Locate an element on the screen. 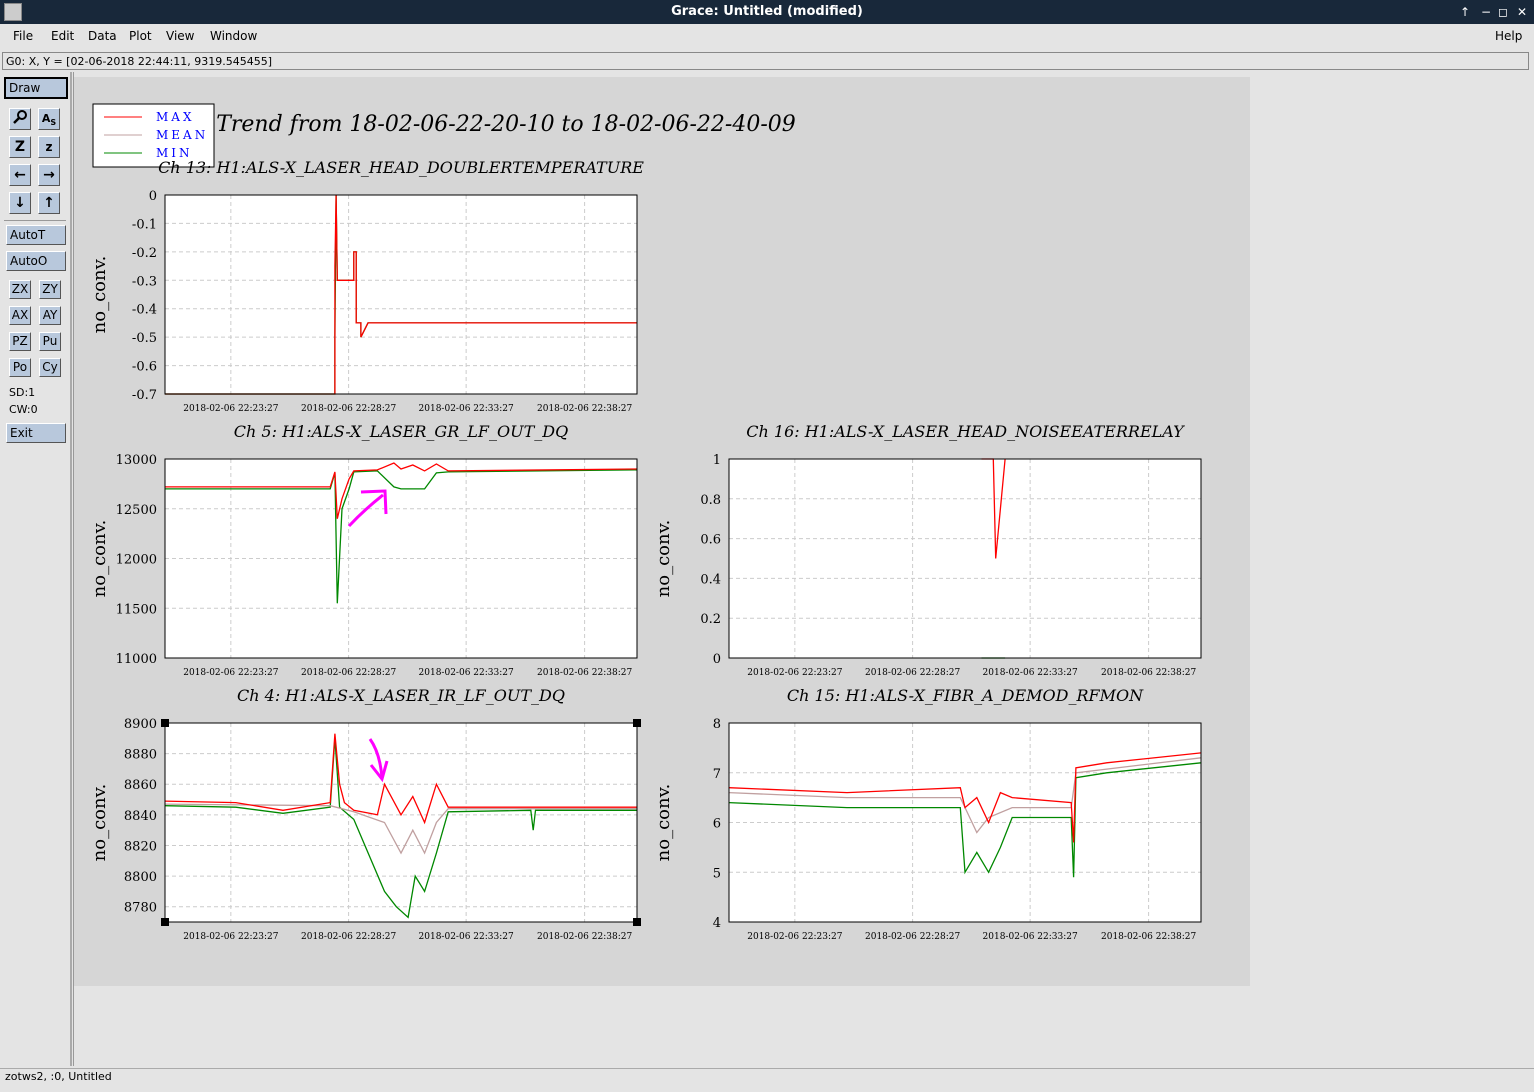  chart-title: Ch 15: H1:ALS-X_FIBR_A_DEMOD_RFMON is located at coordinates (965, 695).